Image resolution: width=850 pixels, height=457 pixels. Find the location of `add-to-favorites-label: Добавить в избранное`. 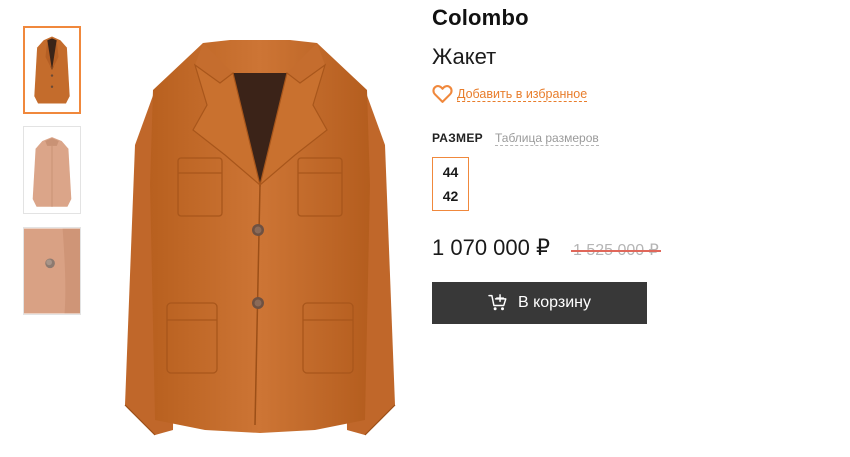

add-to-favorites-label: Добавить в избранное is located at coordinates (522, 94).